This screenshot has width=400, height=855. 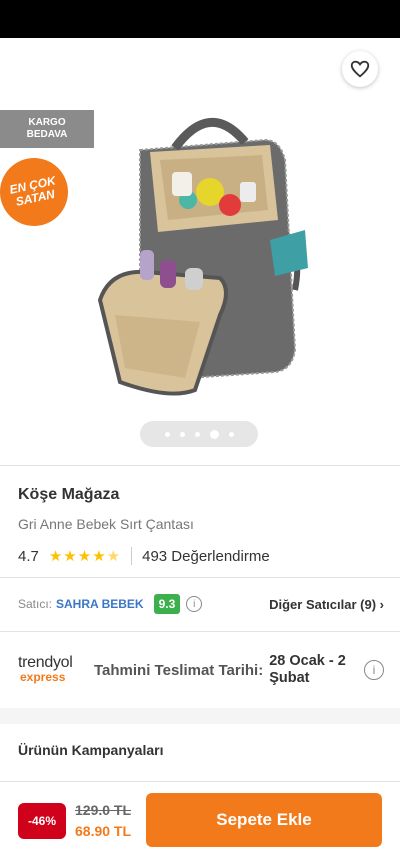 I want to click on rating-value: 4.7, so click(x=28, y=556).